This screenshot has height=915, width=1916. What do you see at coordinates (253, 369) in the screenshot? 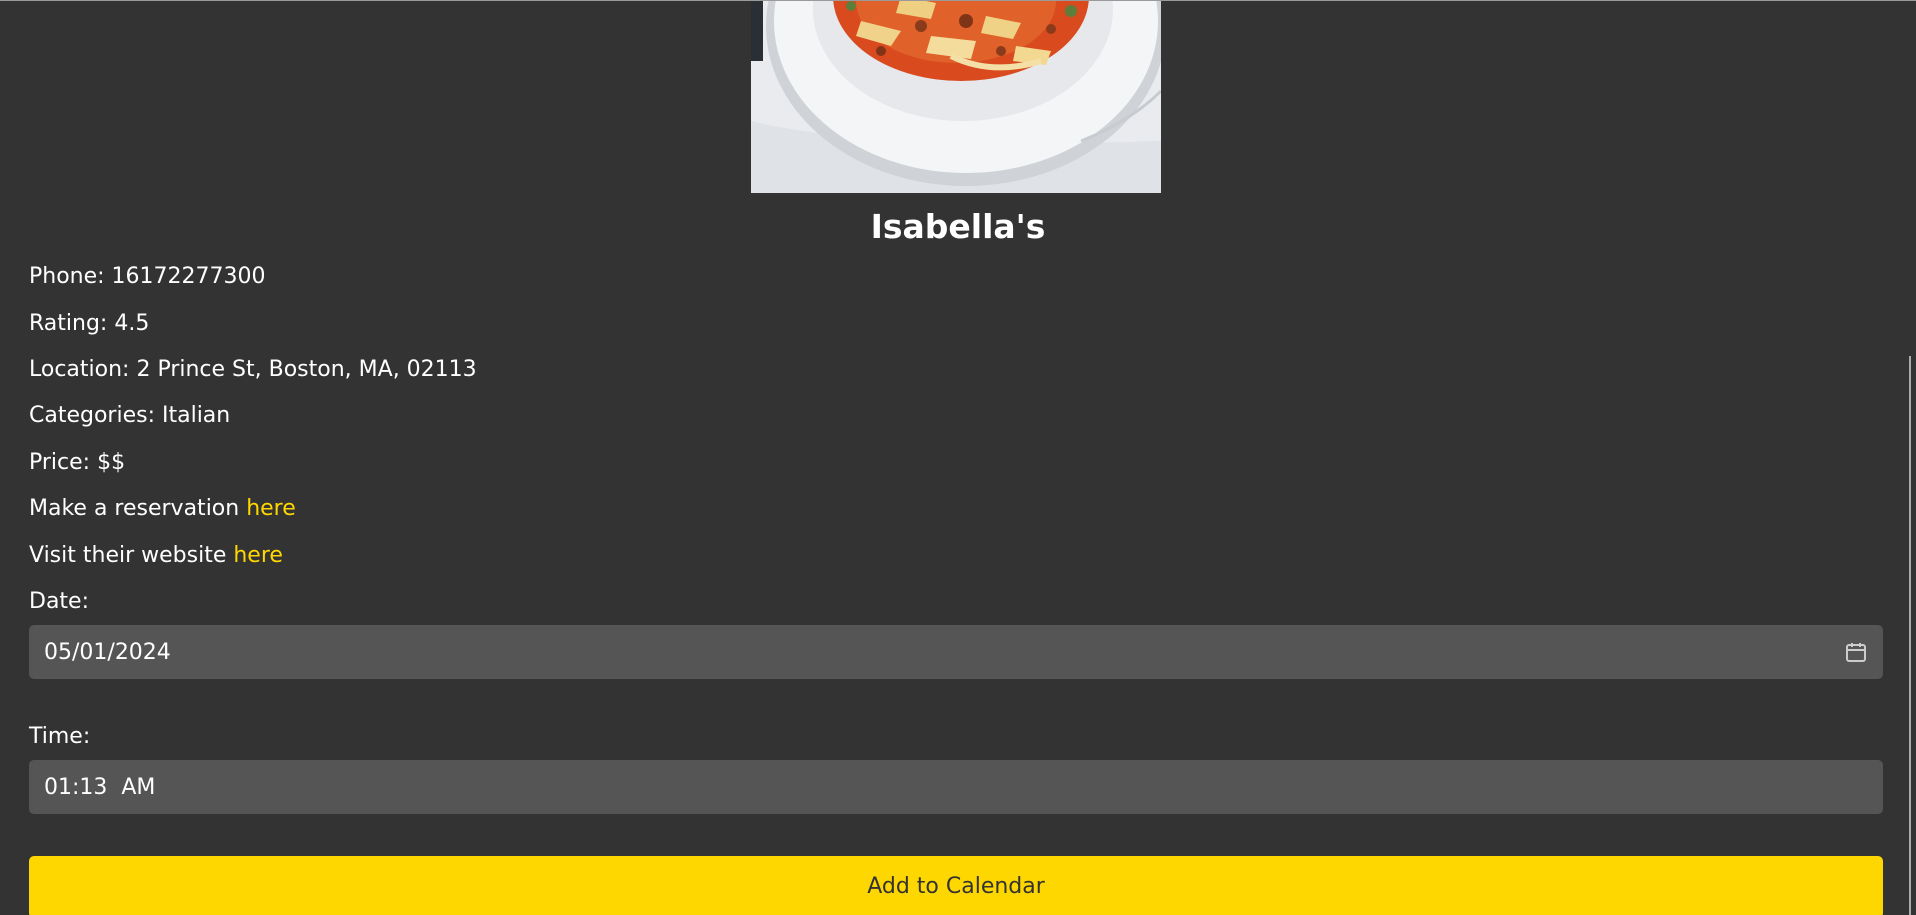
I see `location-text: Location: 2 Prince St, Boston, MA, 02113` at bounding box center [253, 369].